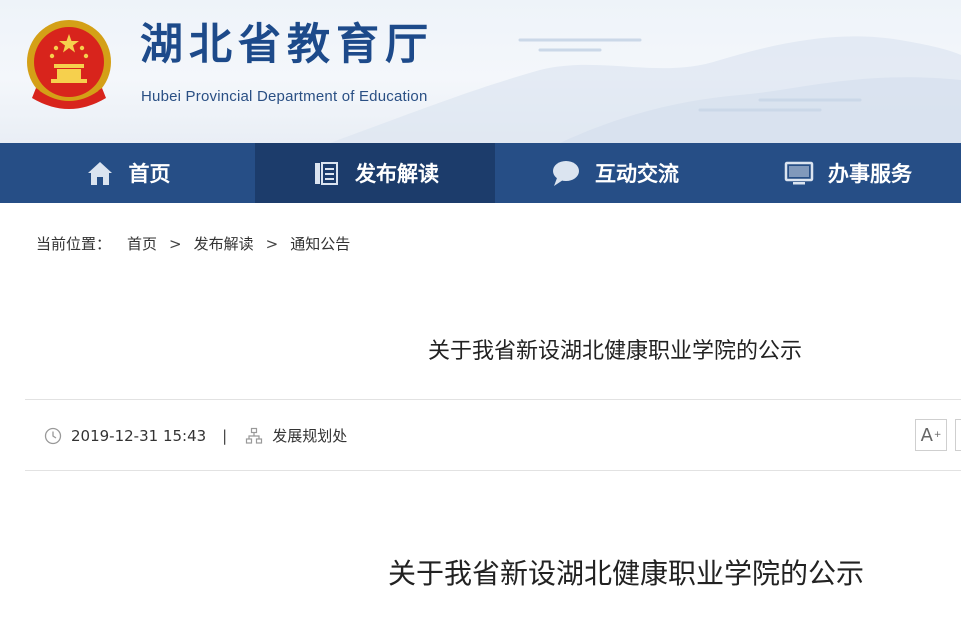 Image resolution: width=961 pixels, height=617 pixels. I want to click on nav-item-publish: 发布解读, so click(375, 173).